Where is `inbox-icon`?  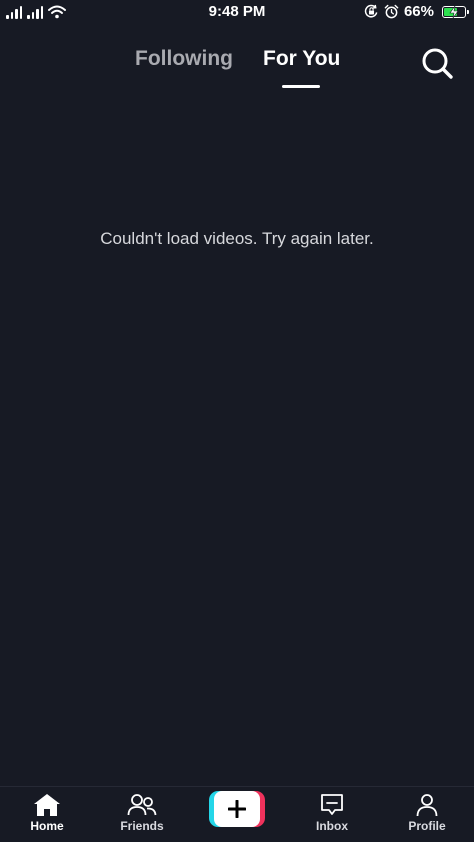 inbox-icon is located at coordinates (332, 804).